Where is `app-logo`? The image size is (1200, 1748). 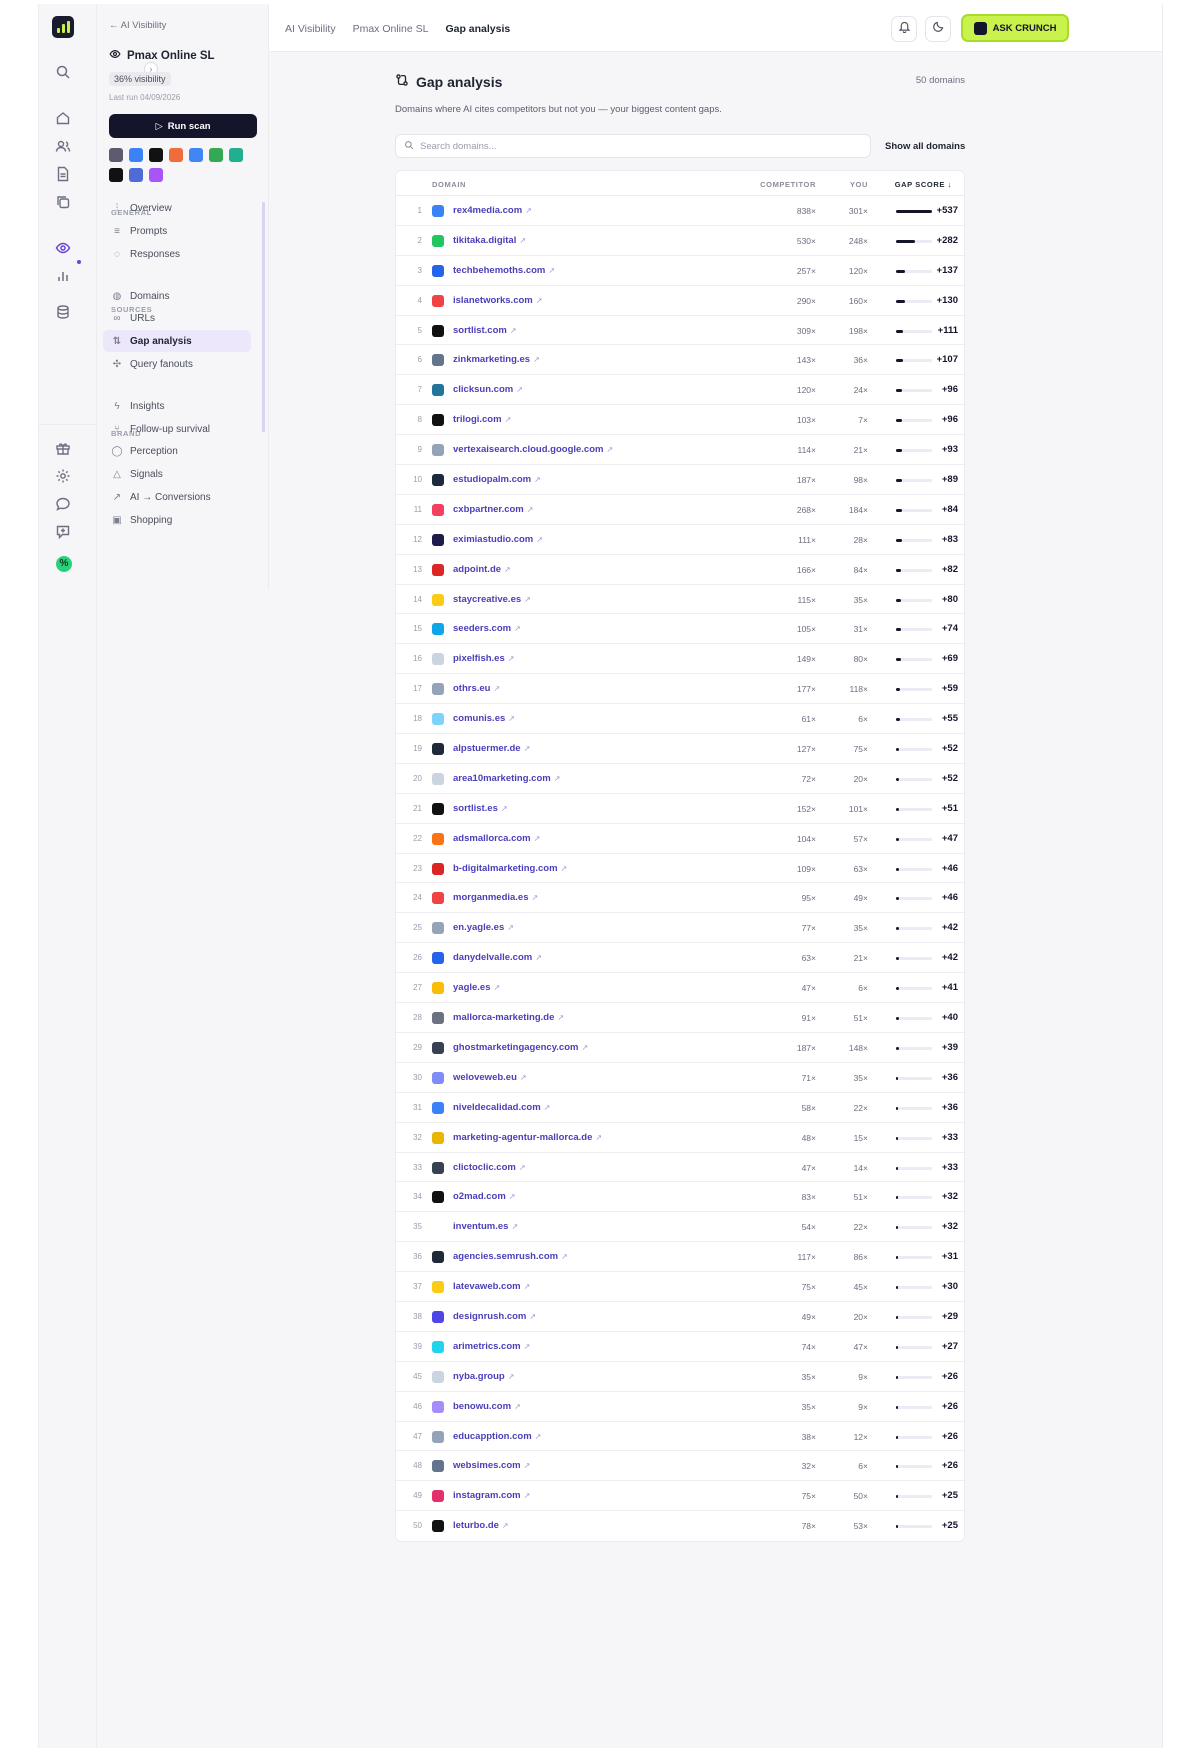
app-logo is located at coordinates (63, 27).